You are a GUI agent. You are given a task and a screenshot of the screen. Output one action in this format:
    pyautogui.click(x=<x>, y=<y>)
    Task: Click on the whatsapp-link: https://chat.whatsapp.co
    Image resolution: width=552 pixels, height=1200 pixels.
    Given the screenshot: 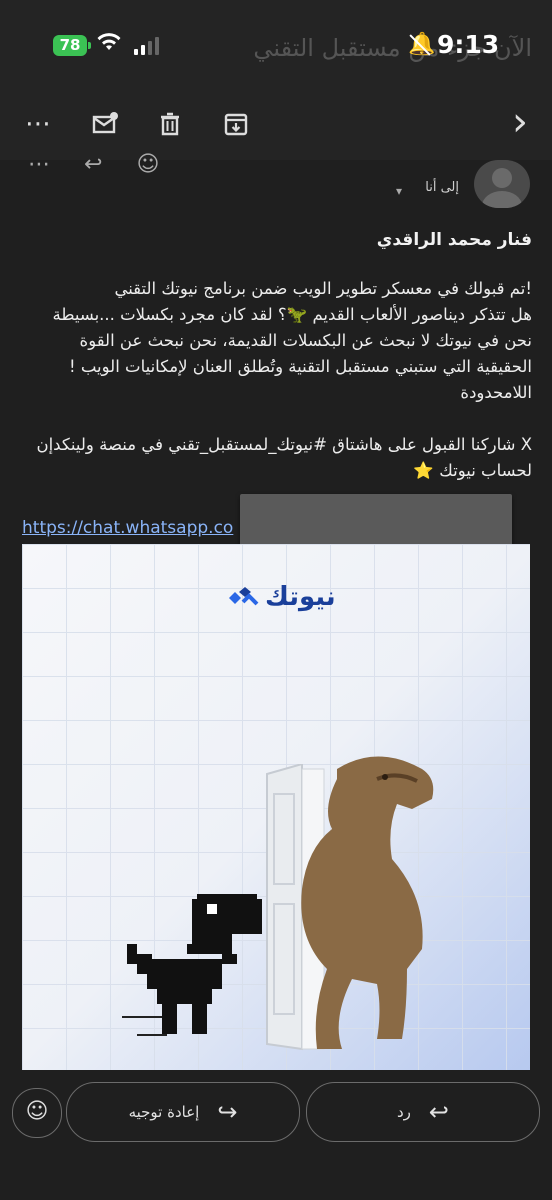 What is the action you would take?
    pyautogui.click(x=127, y=528)
    